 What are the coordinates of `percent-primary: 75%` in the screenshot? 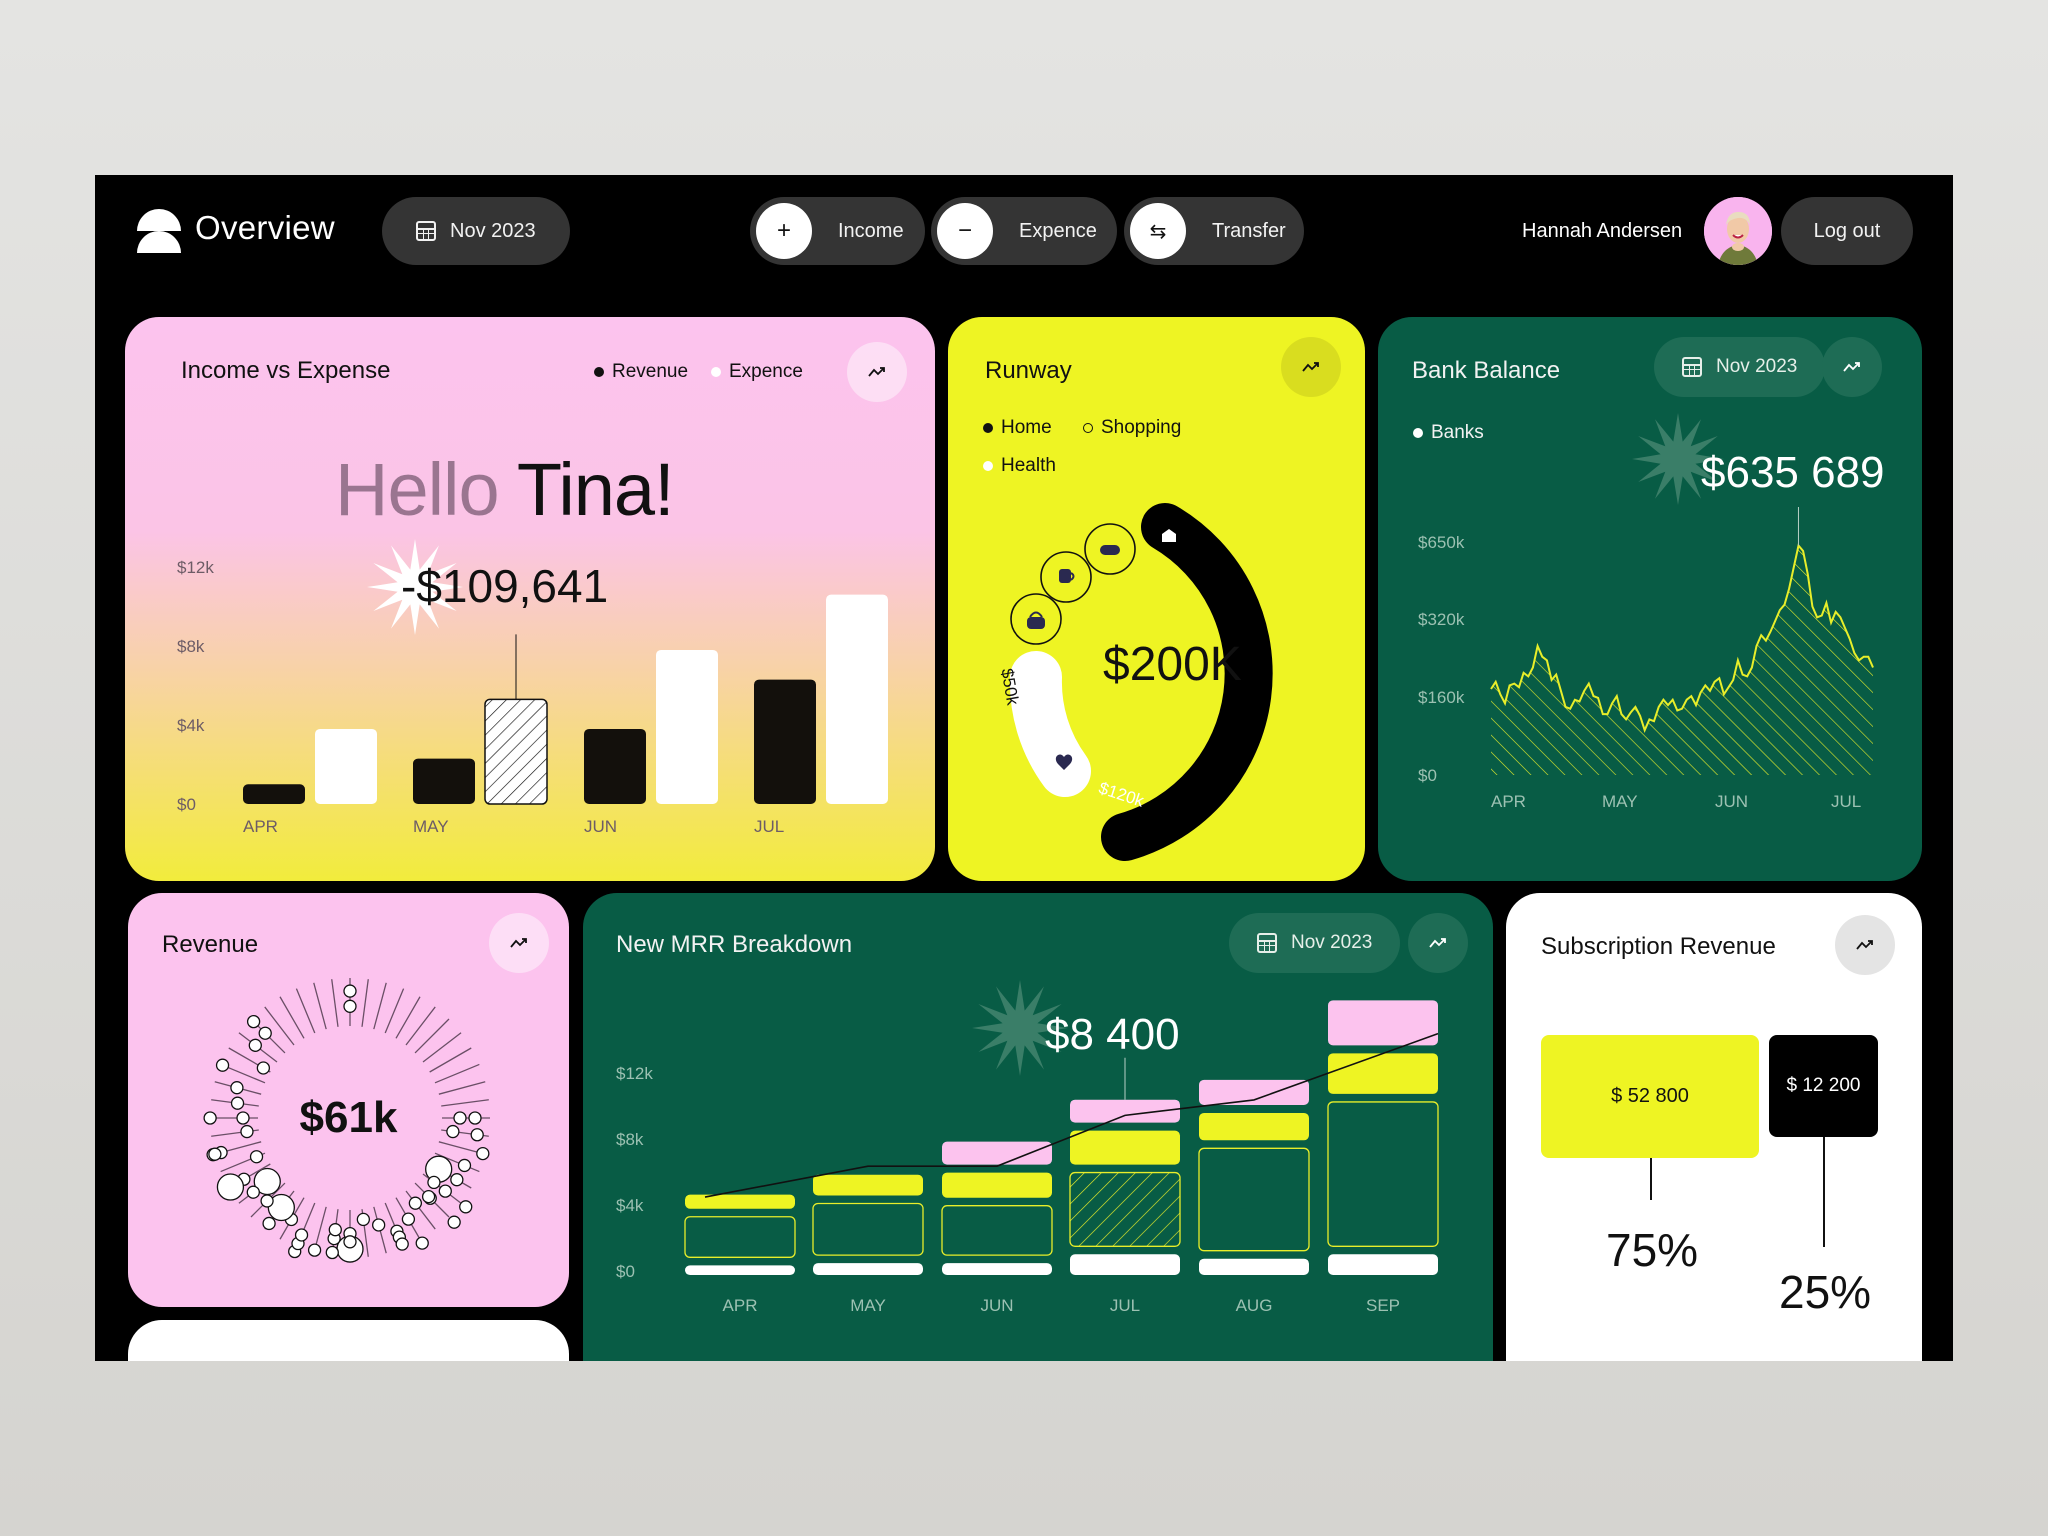 It's located at (1652, 1250).